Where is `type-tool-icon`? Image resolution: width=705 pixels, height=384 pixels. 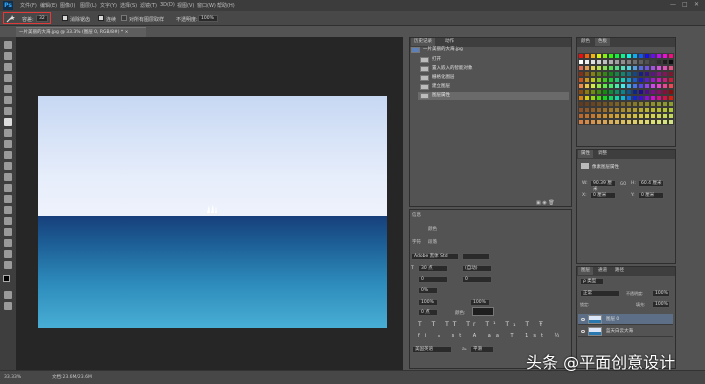
type-tool-icon is located at coordinates (8, 221).